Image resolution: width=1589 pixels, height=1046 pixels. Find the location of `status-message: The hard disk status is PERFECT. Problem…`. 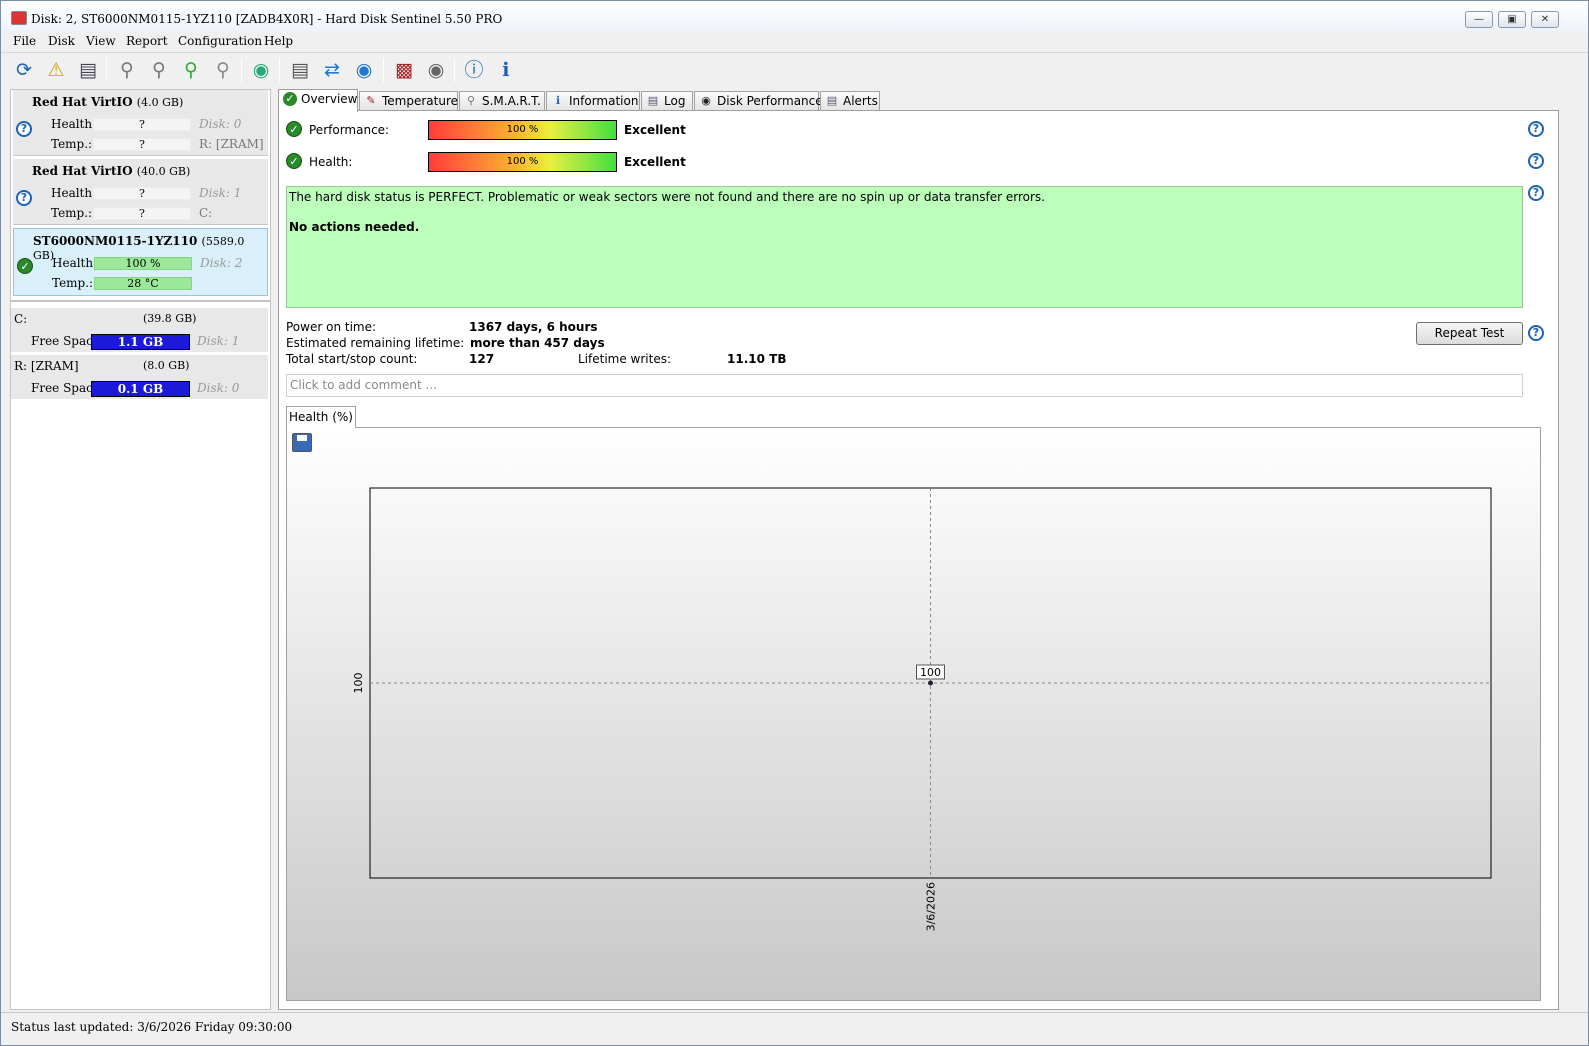

status-message: The hard disk status is PERFECT. Problem… is located at coordinates (667, 197).